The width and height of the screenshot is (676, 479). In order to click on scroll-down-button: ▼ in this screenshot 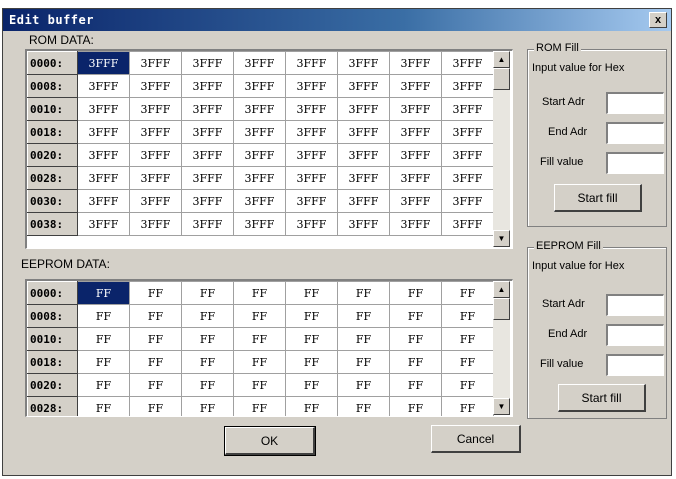, I will do `click(501, 406)`.